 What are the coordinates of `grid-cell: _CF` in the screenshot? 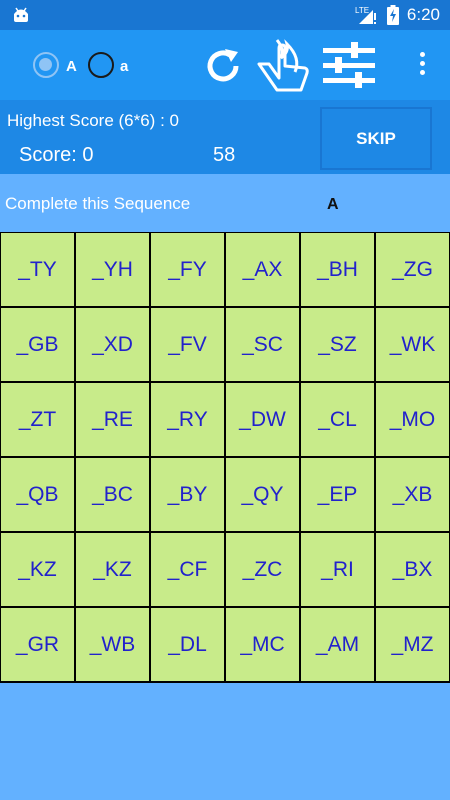 It's located at (188, 570).